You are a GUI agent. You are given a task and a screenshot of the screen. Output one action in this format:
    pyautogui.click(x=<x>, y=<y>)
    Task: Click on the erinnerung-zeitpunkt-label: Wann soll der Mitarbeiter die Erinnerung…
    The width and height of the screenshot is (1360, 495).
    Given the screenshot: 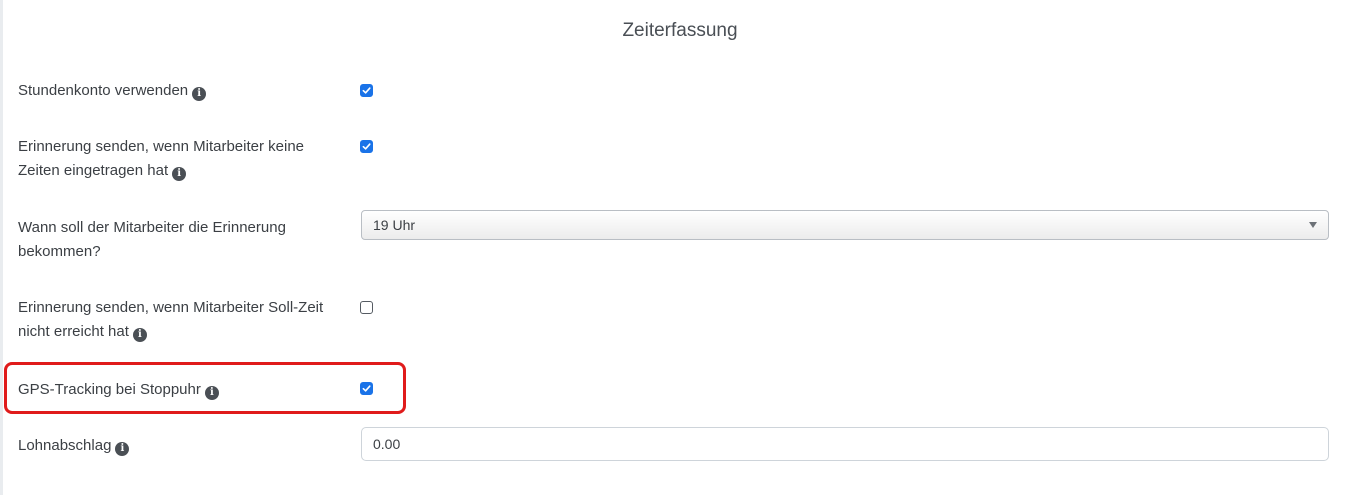 What is the action you would take?
    pyautogui.click(x=152, y=239)
    